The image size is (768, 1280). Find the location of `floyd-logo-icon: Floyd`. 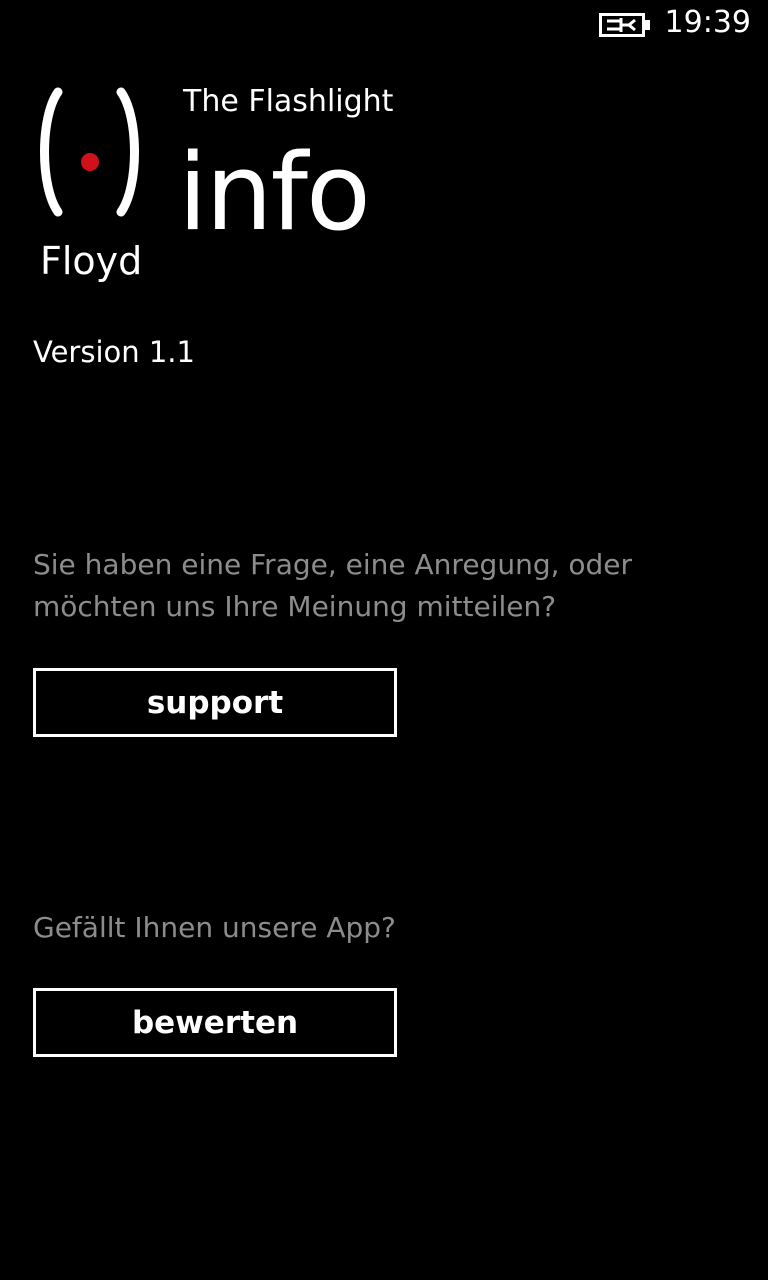

floyd-logo-icon: Floyd is located at coordinates (90, 187).